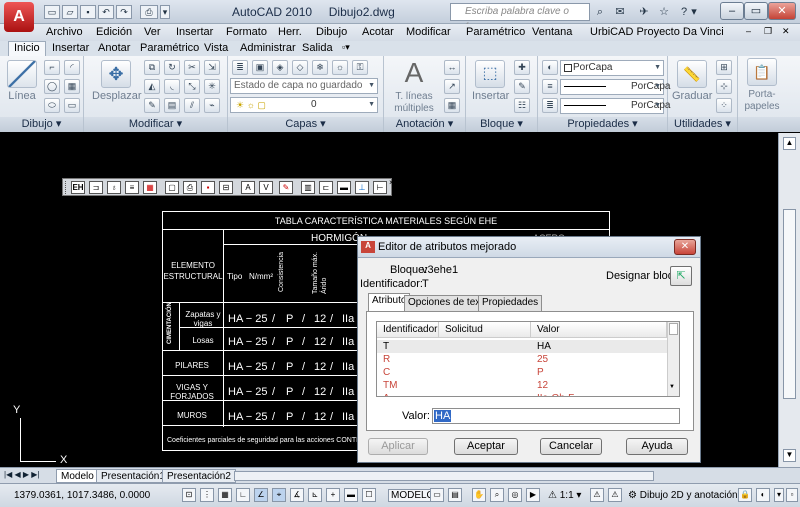 Image resolution: width=800 pixels, height=507 pixels. What do you see at coordinates (602, 124) in the screenshot?
I see `panel-title-propiedades: Propiedades ▾` at bounding box center [602, 124].